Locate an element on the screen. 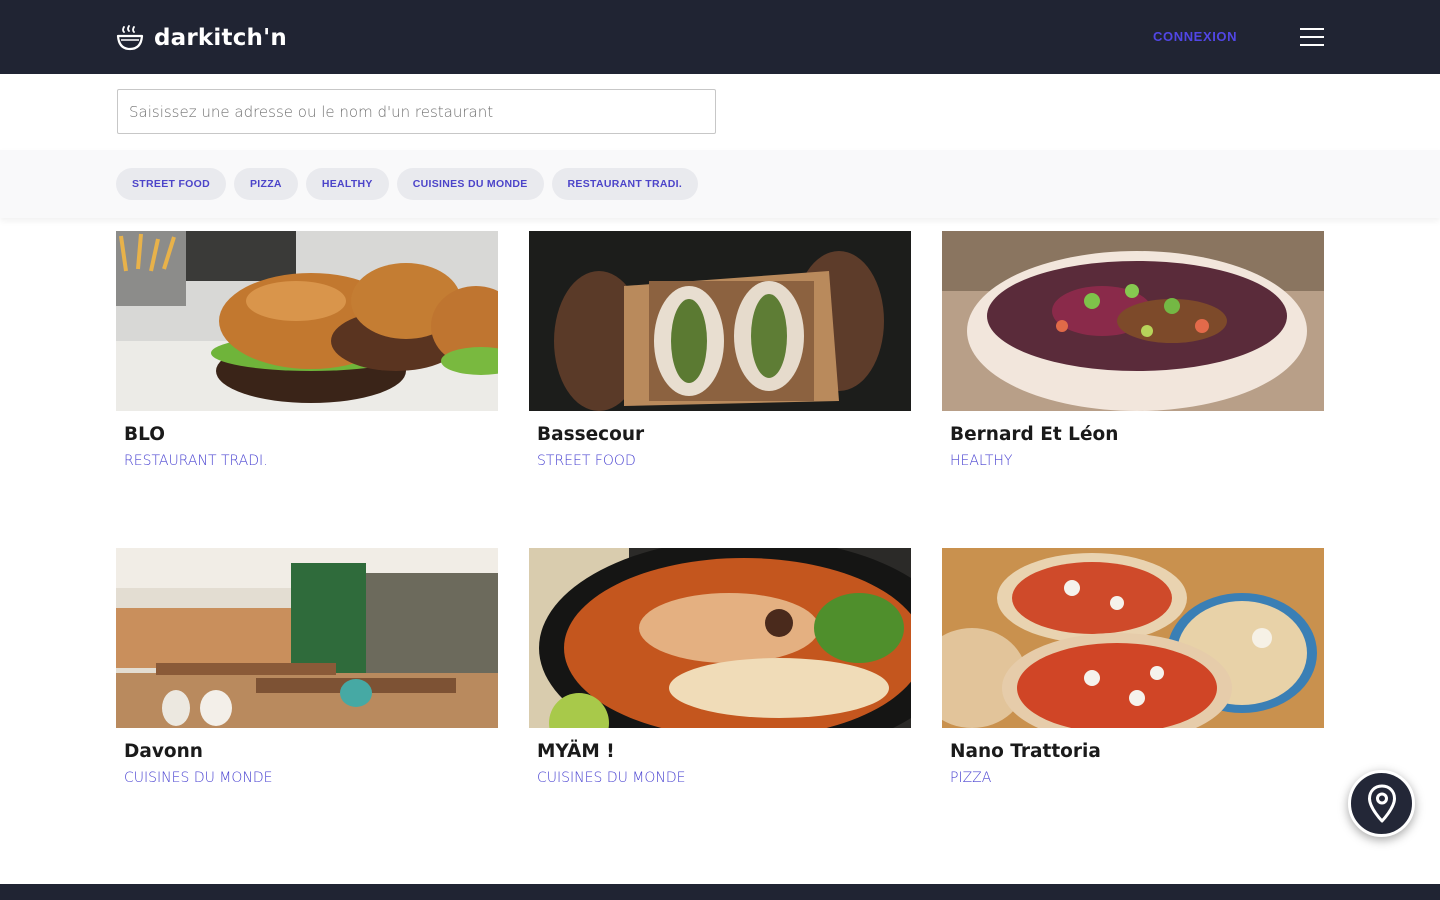  logo: darkitch'n is located at coordinates (201, 38).